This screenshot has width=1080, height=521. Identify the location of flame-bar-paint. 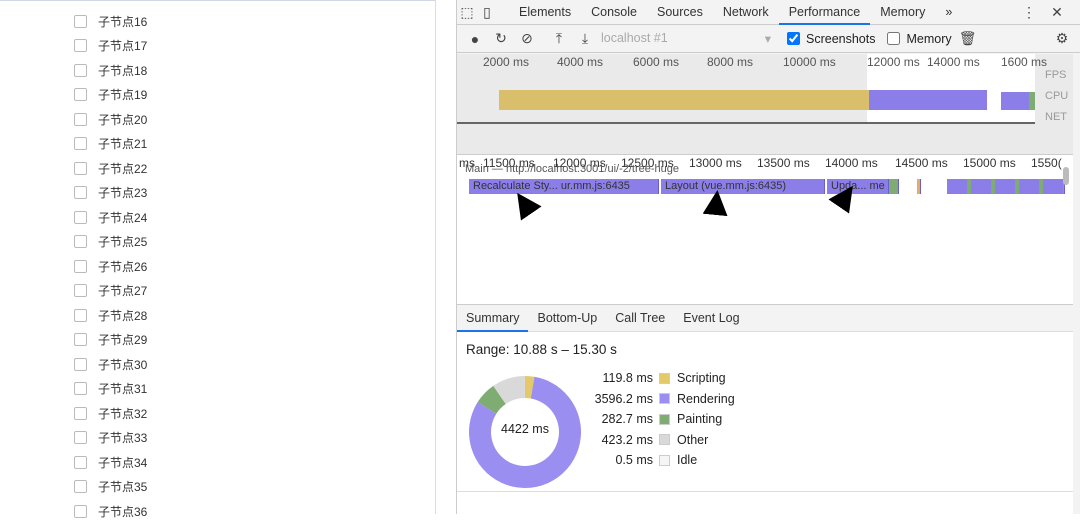
(894, 186).